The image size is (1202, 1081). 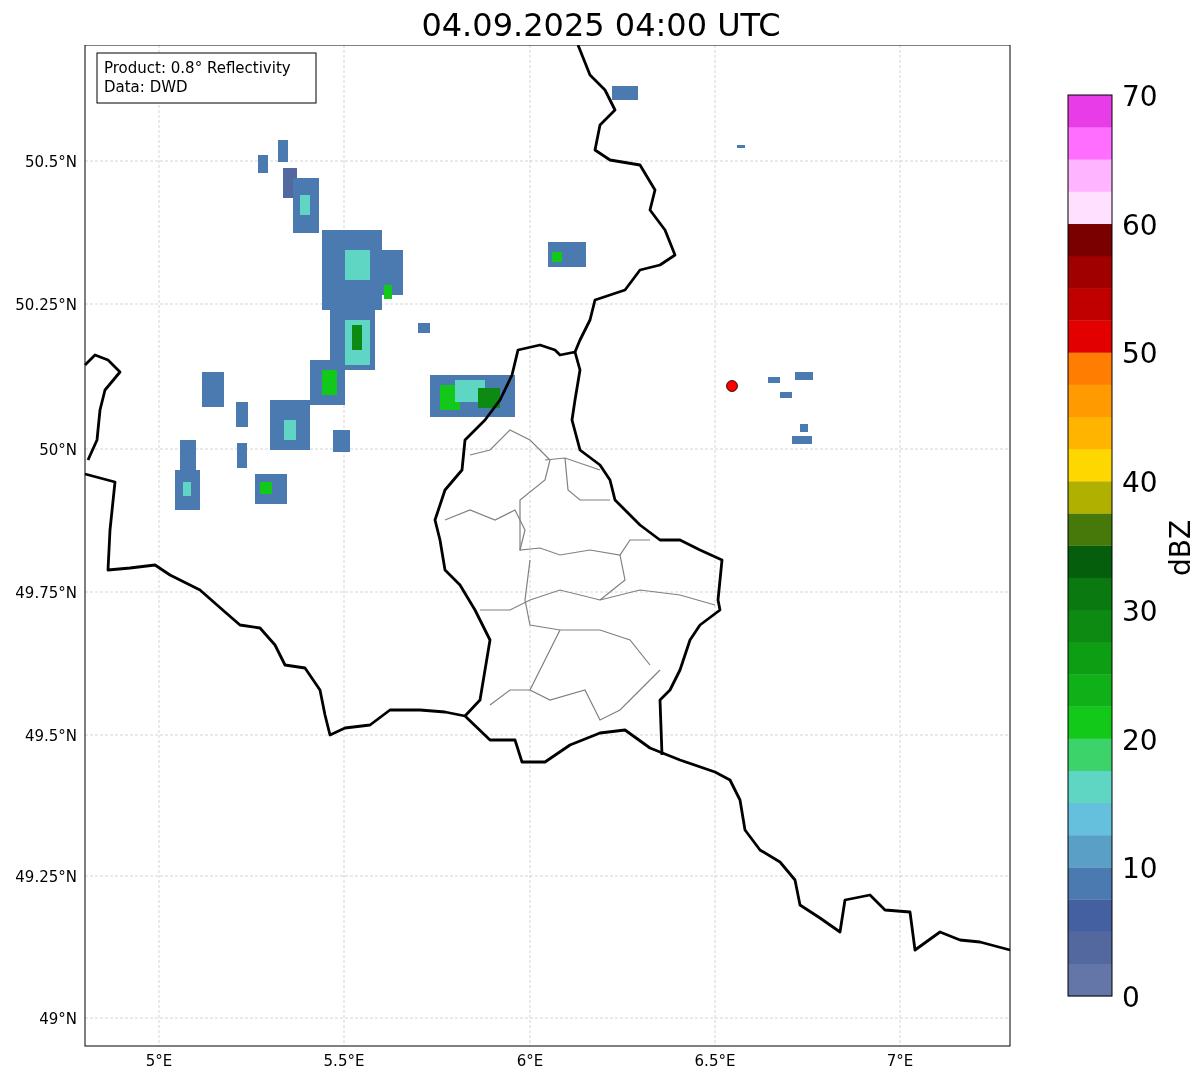 I want to click on colorbar-tick-label: 70, so click(x=1140, y=96).